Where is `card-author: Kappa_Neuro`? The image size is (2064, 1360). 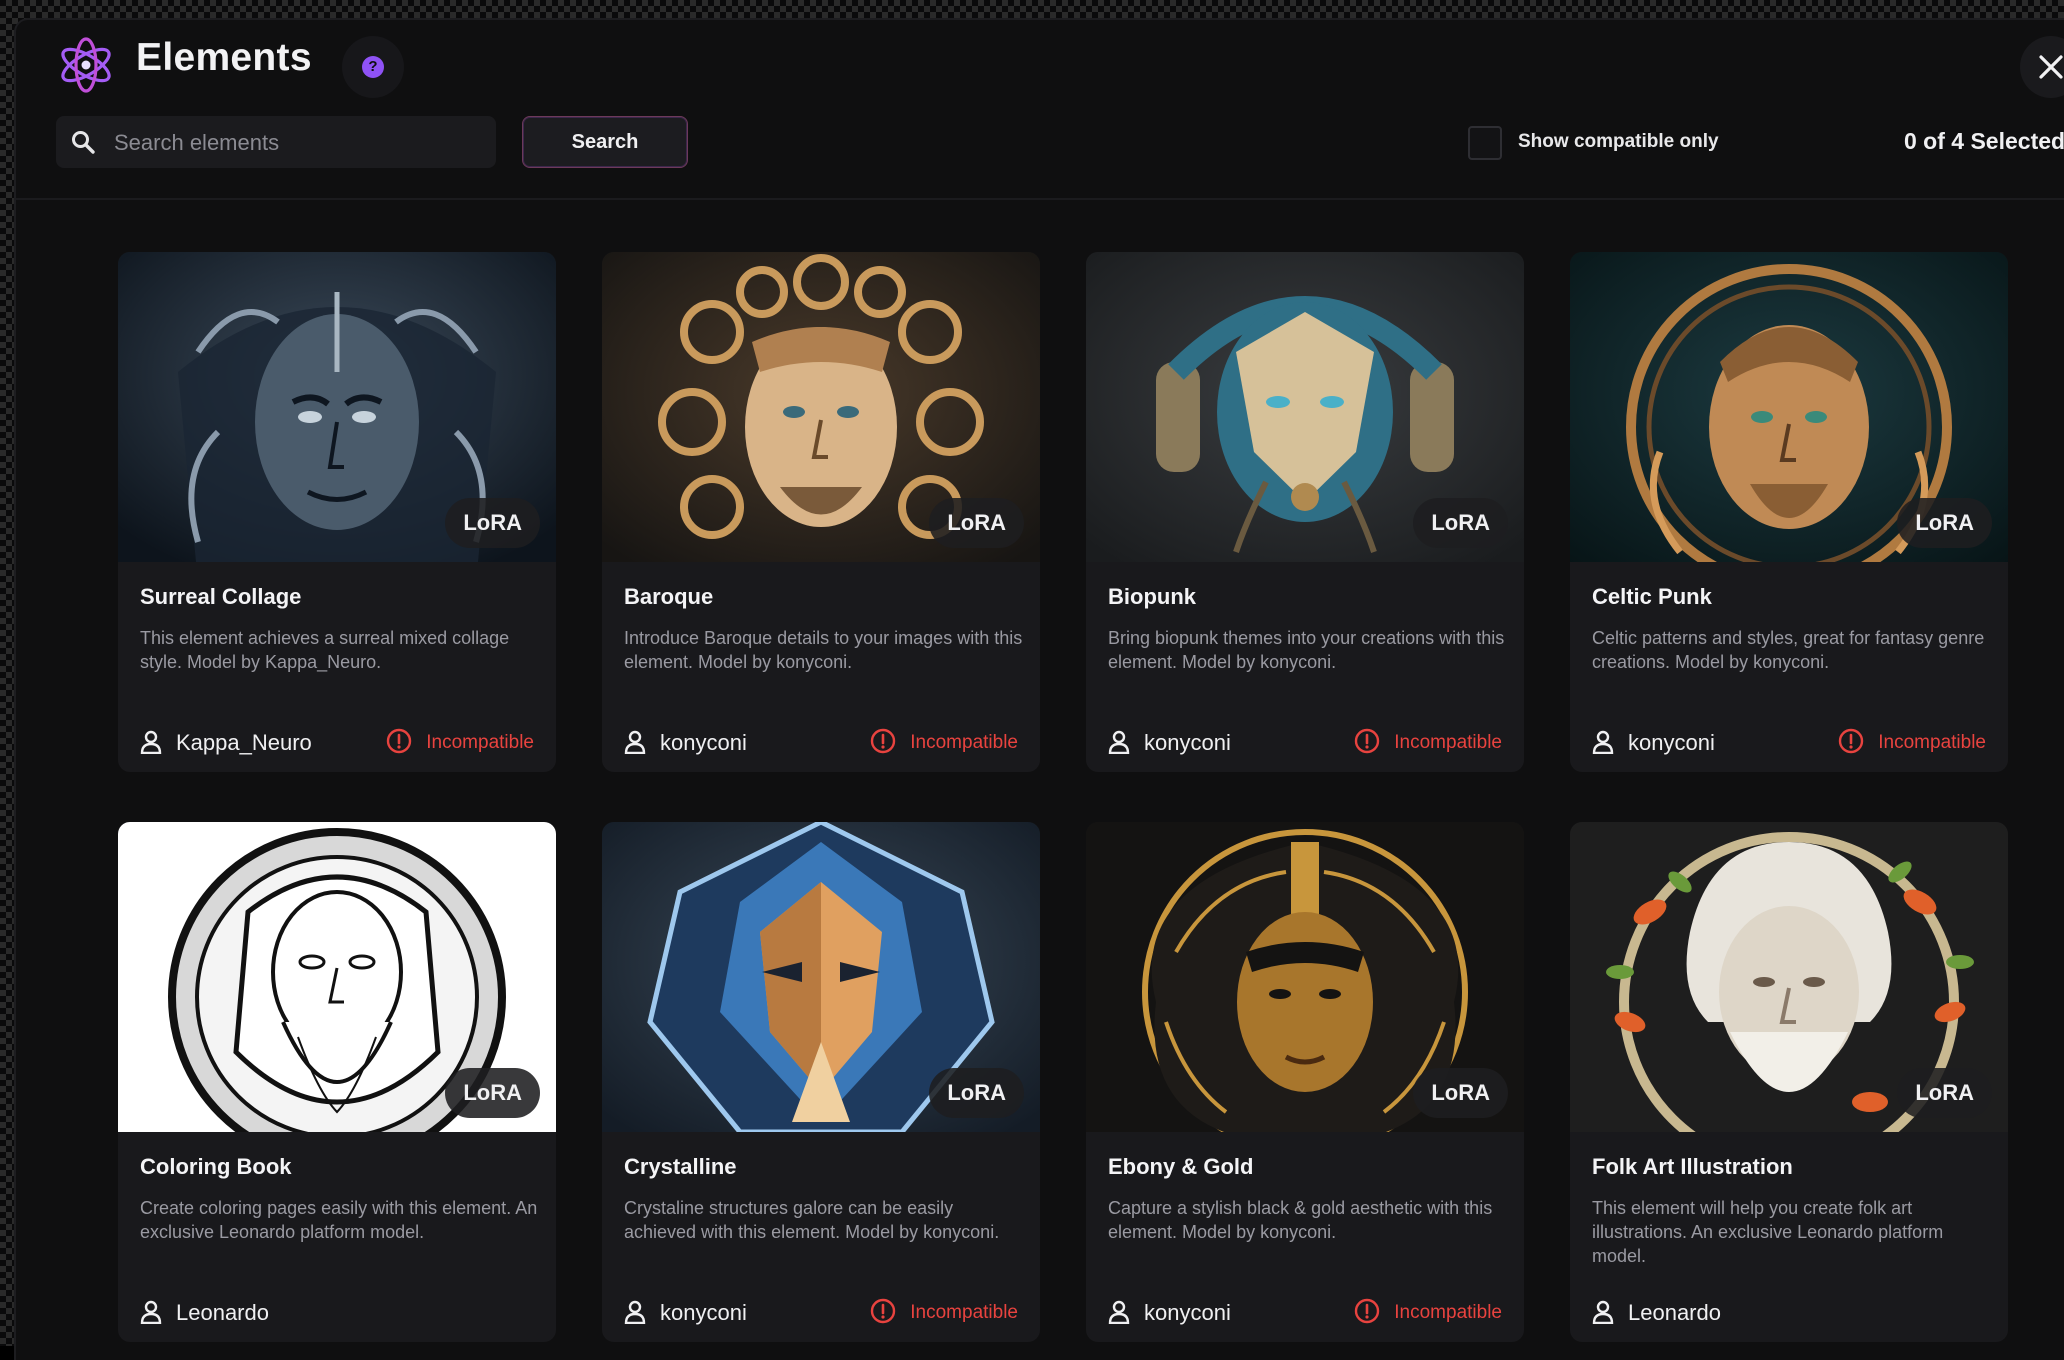
card-author: Kappa_Neuro is located at coordinates (226, 743).